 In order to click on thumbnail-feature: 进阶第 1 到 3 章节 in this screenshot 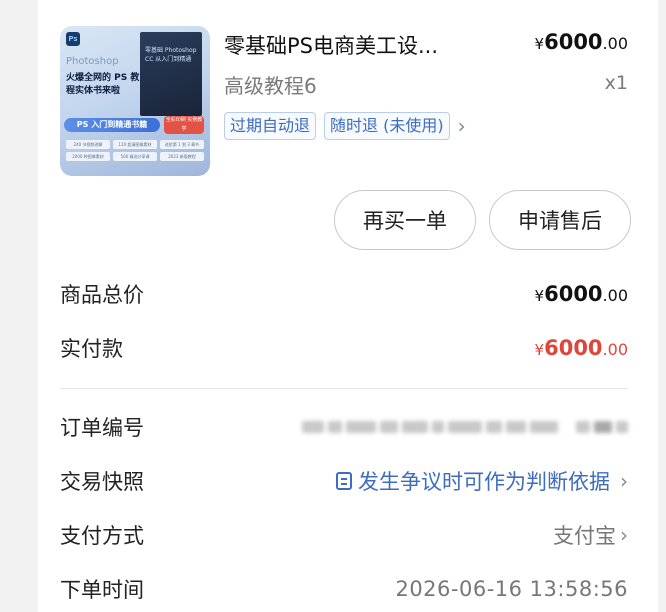, I will do `click(182, 144)`.